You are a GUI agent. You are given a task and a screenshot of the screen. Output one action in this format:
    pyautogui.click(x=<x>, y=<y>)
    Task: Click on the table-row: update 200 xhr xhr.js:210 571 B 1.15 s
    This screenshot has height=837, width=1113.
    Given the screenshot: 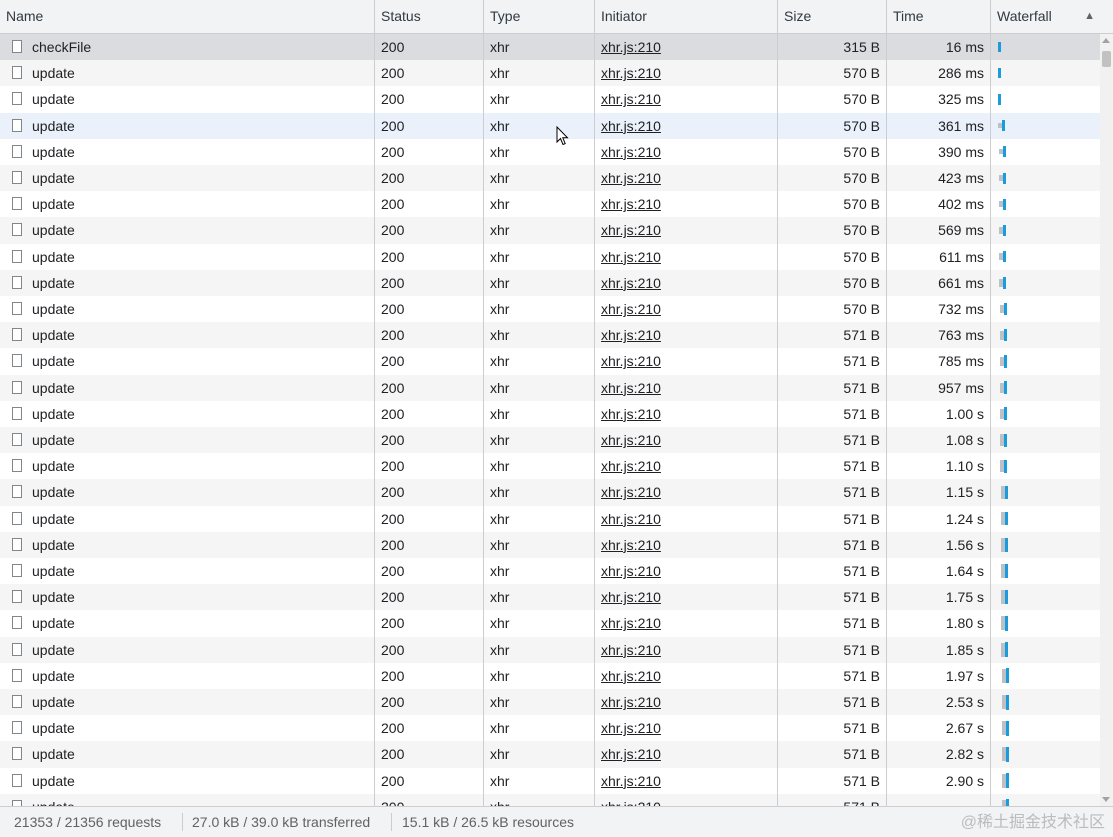 What is the action you would take?
    pyautogui.click(x=550, y=492)
    